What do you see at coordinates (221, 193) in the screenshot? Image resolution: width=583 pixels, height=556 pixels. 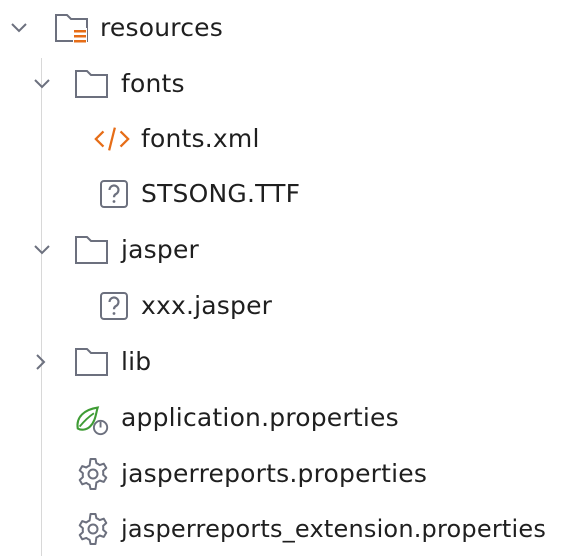 I see `tree-item-label: STSONG.TTF` at bounding box center [221, 193].